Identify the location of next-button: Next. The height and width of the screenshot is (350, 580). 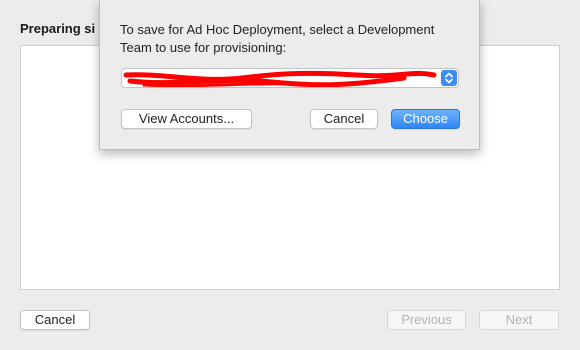
(519, 320).